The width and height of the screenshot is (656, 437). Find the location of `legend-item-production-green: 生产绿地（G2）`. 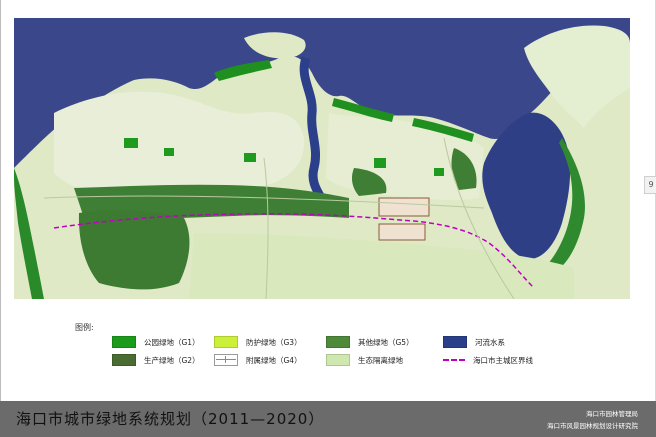

legend-item-production-green: 生产绿地（G2） is located at coordinates (156, 360).